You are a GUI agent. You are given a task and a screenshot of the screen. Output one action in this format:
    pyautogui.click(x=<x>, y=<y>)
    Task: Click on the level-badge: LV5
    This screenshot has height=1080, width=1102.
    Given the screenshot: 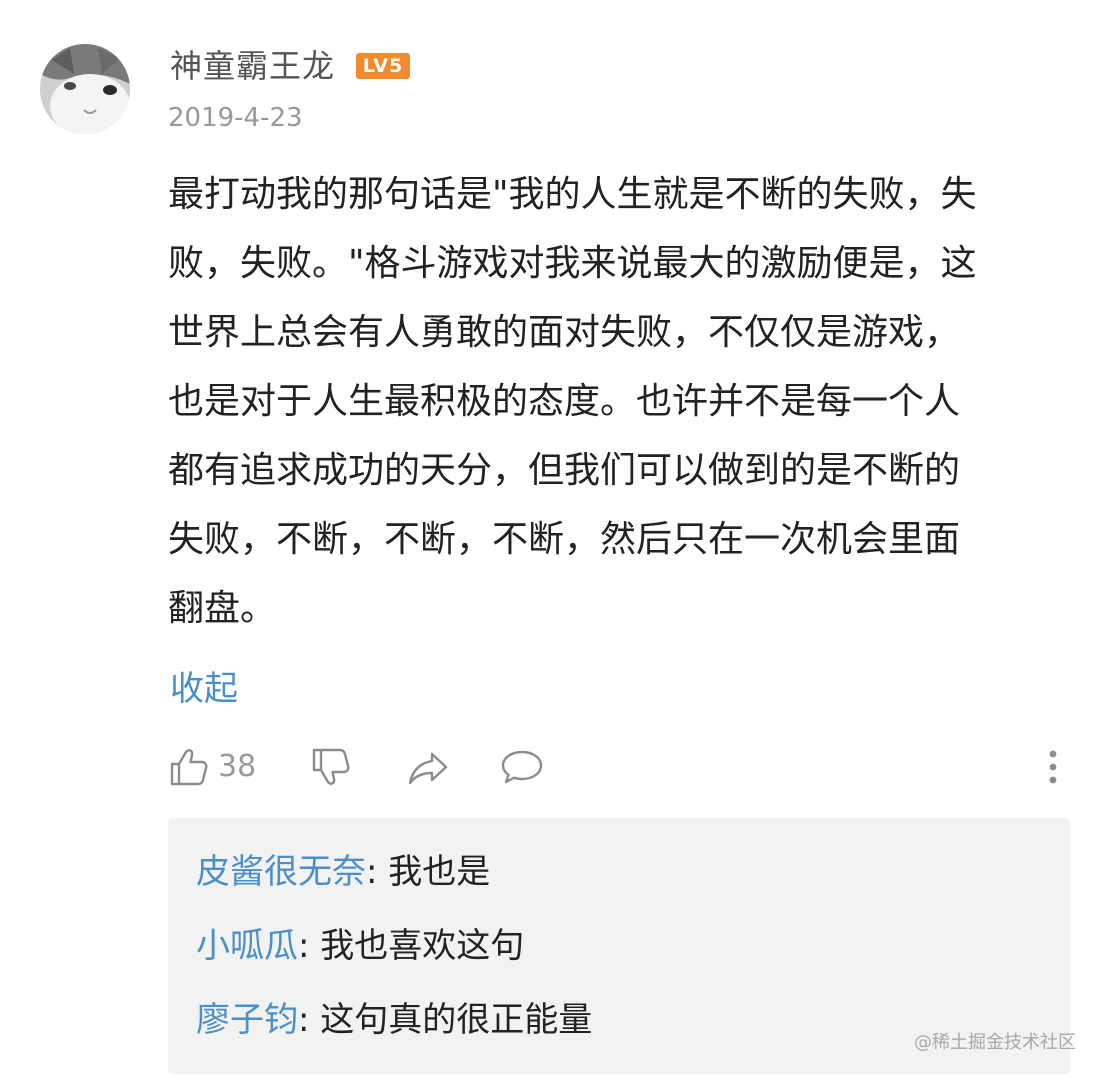 What is the action you would take?
    pyautogui.click(x=383, y=66)
    